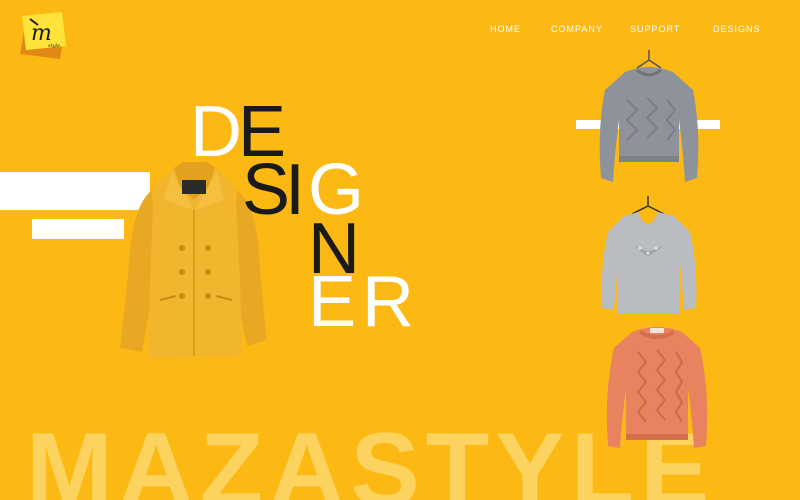 This screenshot has width=800, height=500. Describe the element at coordinates (266, 190) in the screenshot. I see `hero-letter-s: S` at that location.